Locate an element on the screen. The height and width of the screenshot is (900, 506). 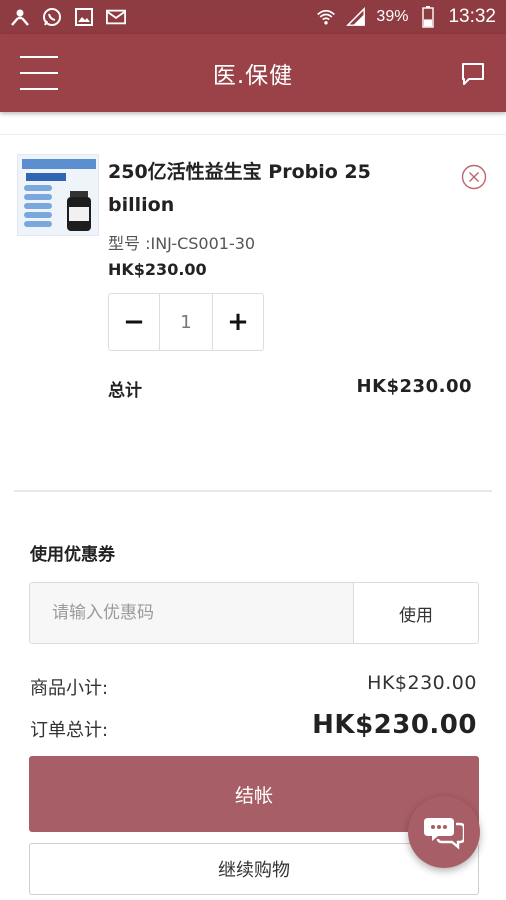
app-title: 医.保健 is located at coordinates (253, 76).